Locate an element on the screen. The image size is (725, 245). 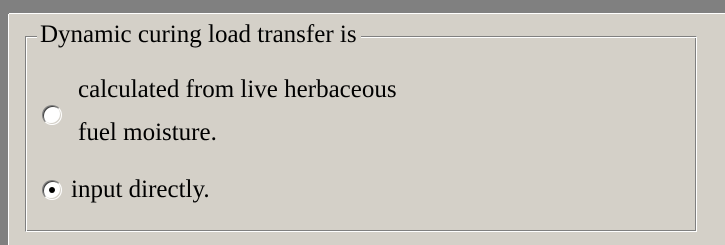
top-border is located at coordinates (362, 7).